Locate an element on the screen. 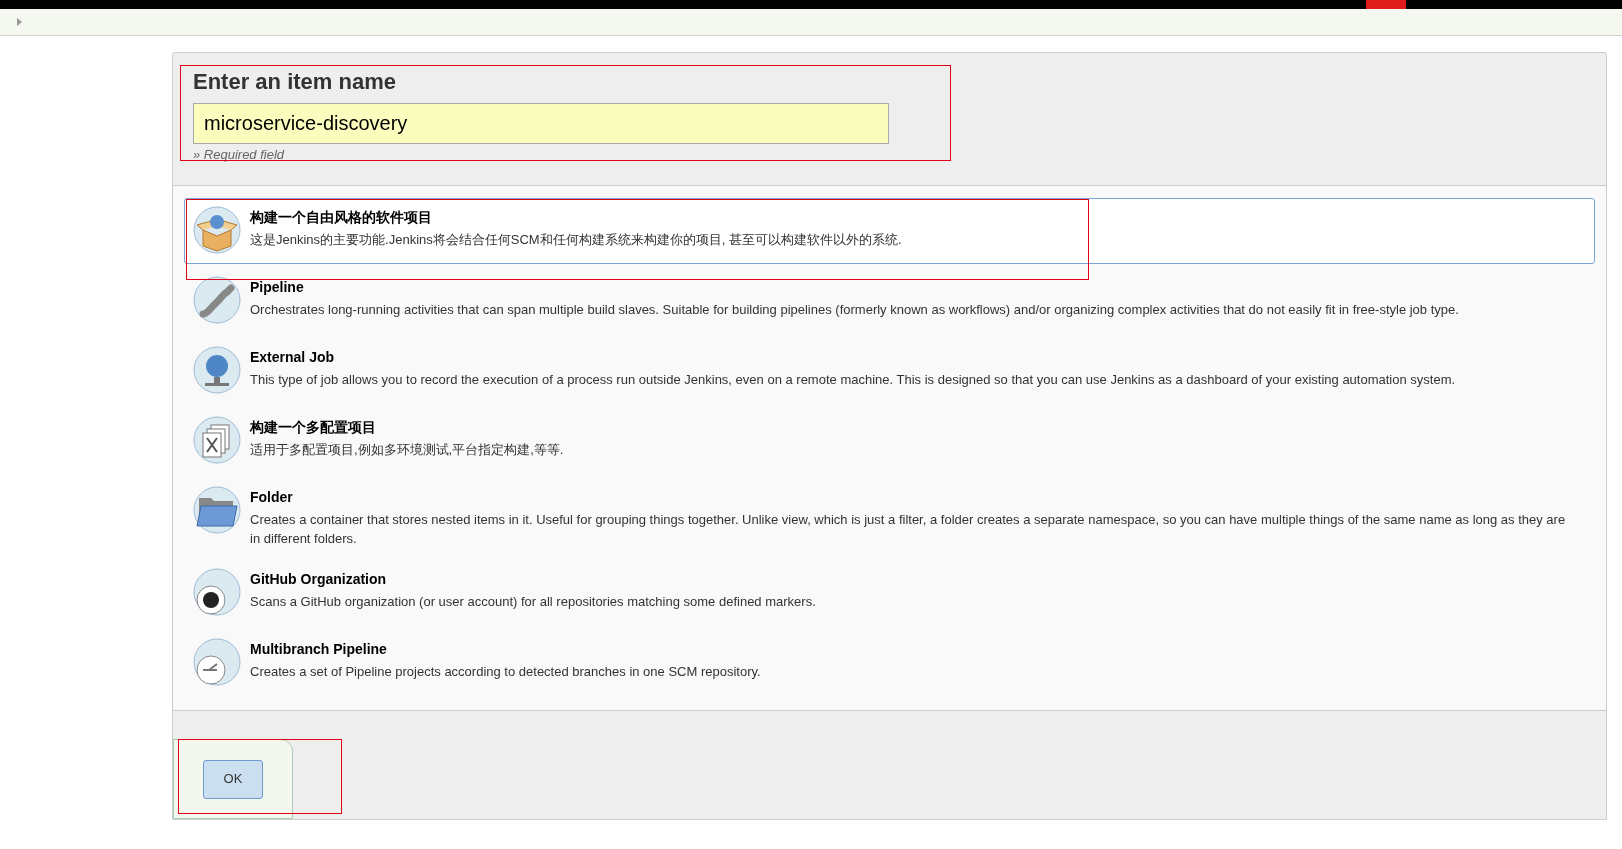  option-description: Creates a container that stores nested items in it. Useful for grouping things together. Unlike view, which is just a filter, a folder creates a separate namespace, so you can have multiple things of the same name as long as they are in different folders. is located at coordinates (908, 529).